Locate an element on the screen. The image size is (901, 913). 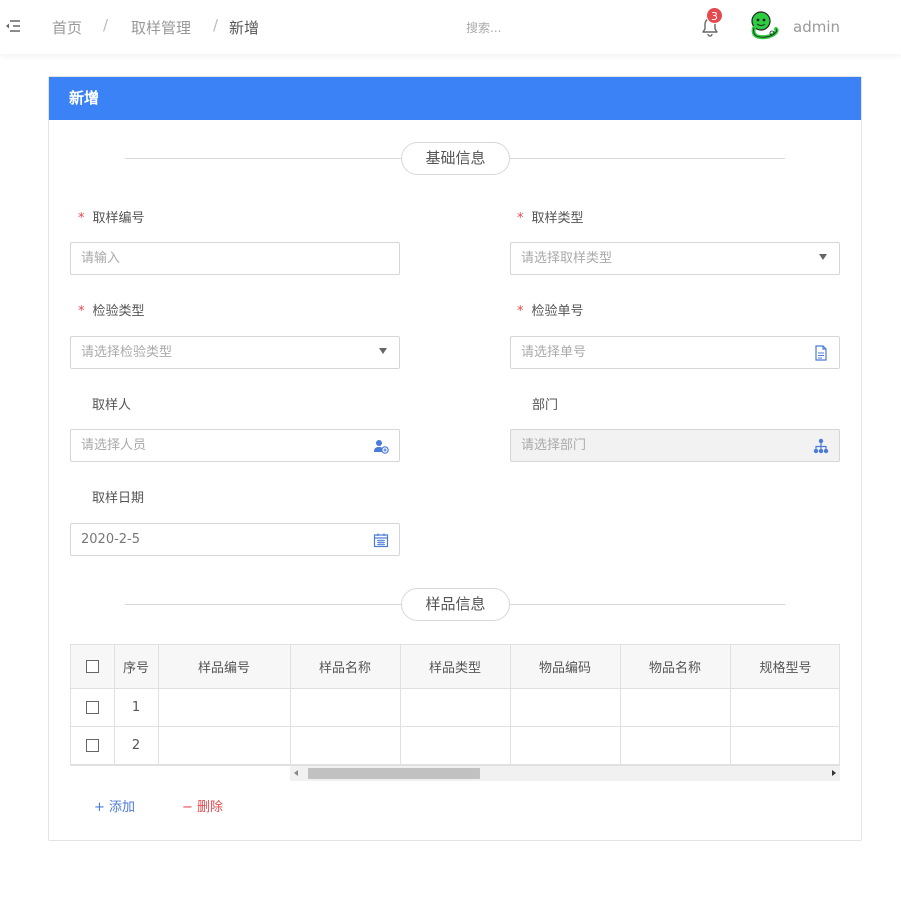
label-sample-date: 取样日期 is located at coordinates (118, 496).